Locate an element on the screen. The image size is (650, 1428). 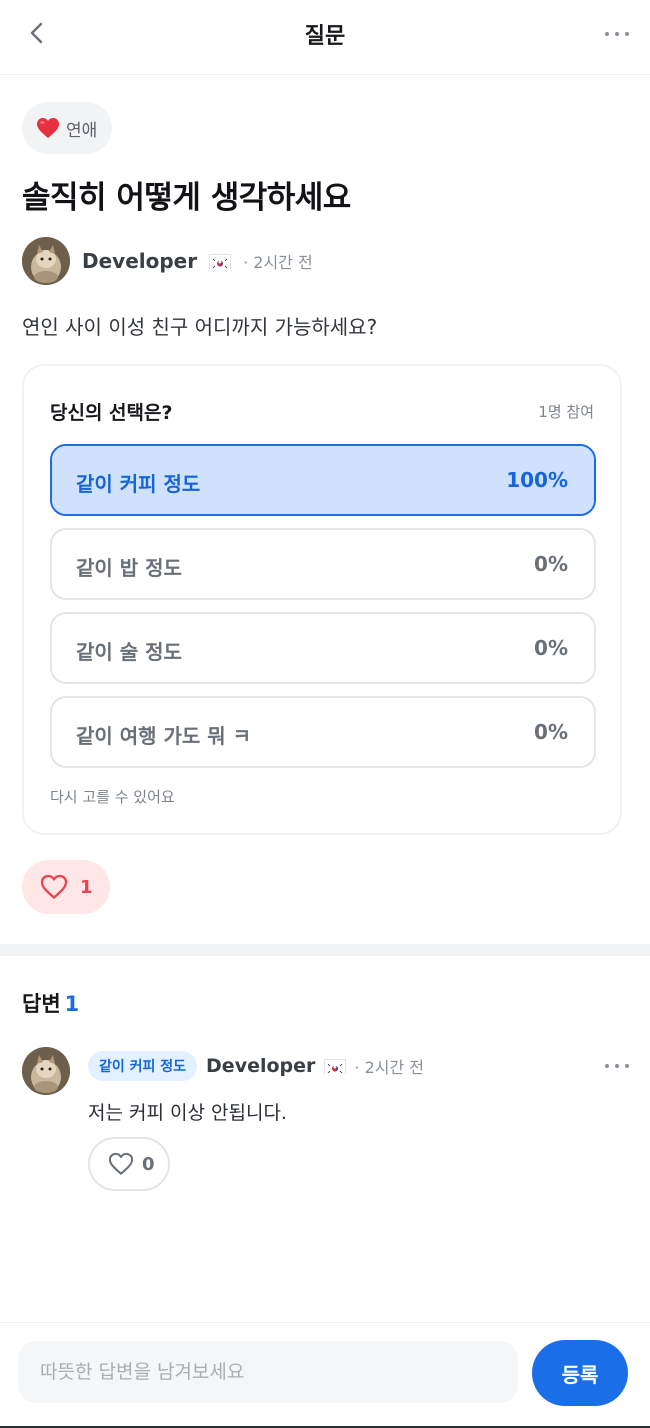
post-body: 연인 사이 이성 친구 어디까지 가능하세요? is located at coordinates (200, 327).